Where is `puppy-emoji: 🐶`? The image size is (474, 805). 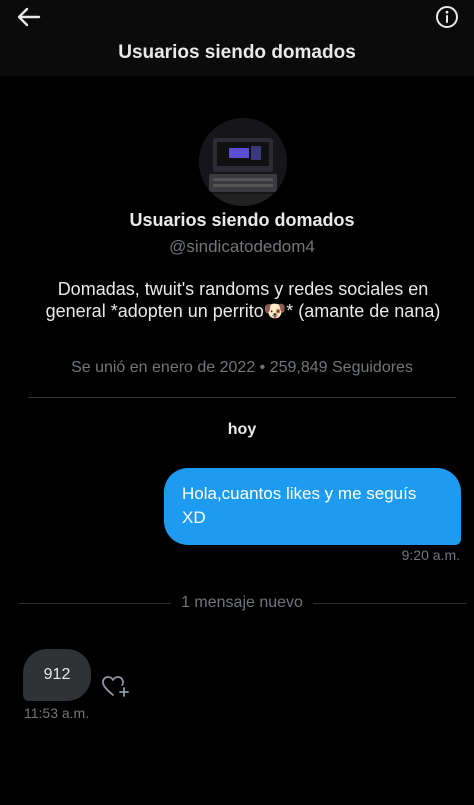
puppy-emoji: 🐶 is located at coordinates (275, 311).